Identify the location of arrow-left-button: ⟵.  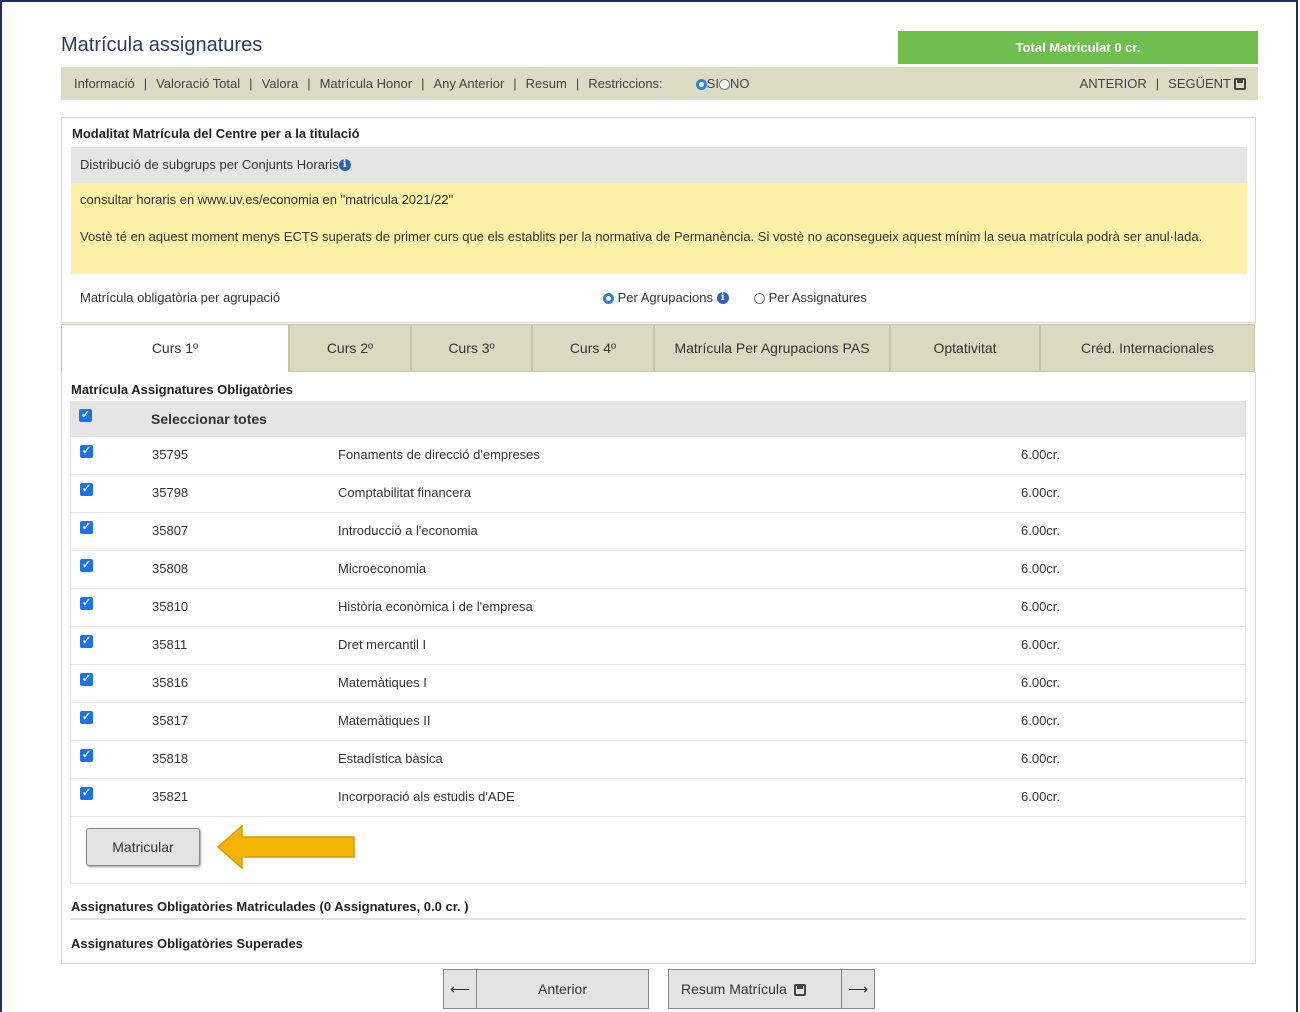
(460, 989).